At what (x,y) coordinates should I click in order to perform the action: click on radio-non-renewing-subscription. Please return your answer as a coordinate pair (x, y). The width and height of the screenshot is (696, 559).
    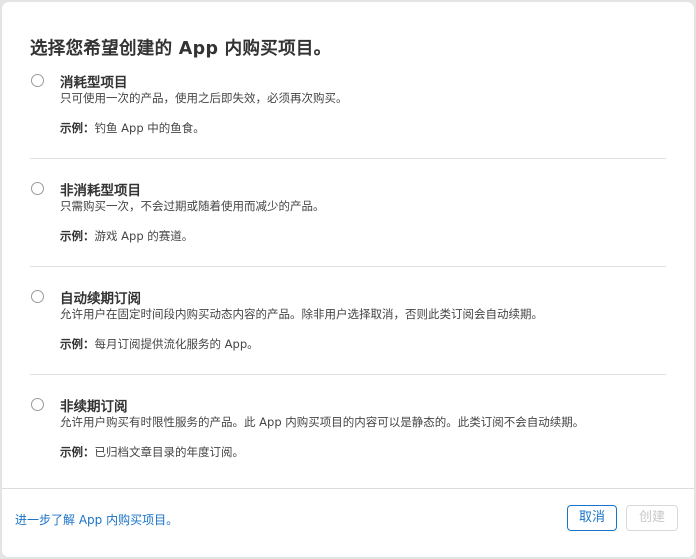
    Looking at the image, I should click on (37, 404).